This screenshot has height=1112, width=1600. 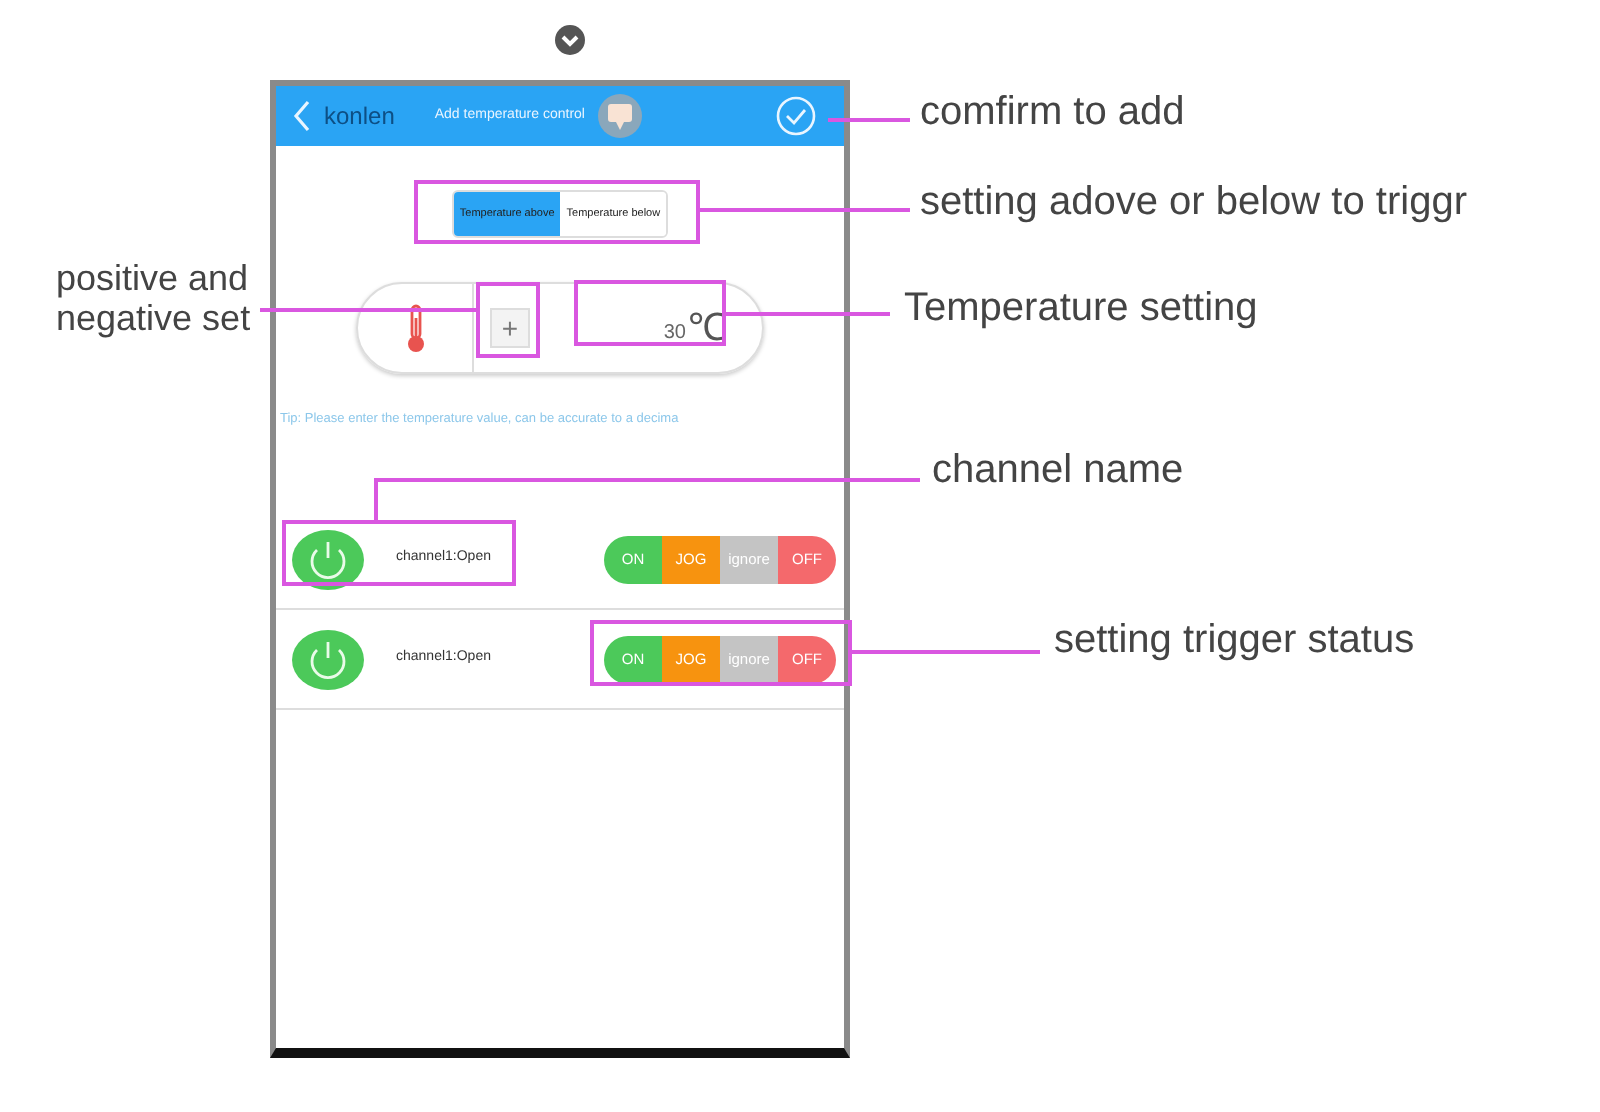 What do you see at coordinates (510, 328) in the screenshot?
I see `sign-button: +` at bounding box center [510, 328].